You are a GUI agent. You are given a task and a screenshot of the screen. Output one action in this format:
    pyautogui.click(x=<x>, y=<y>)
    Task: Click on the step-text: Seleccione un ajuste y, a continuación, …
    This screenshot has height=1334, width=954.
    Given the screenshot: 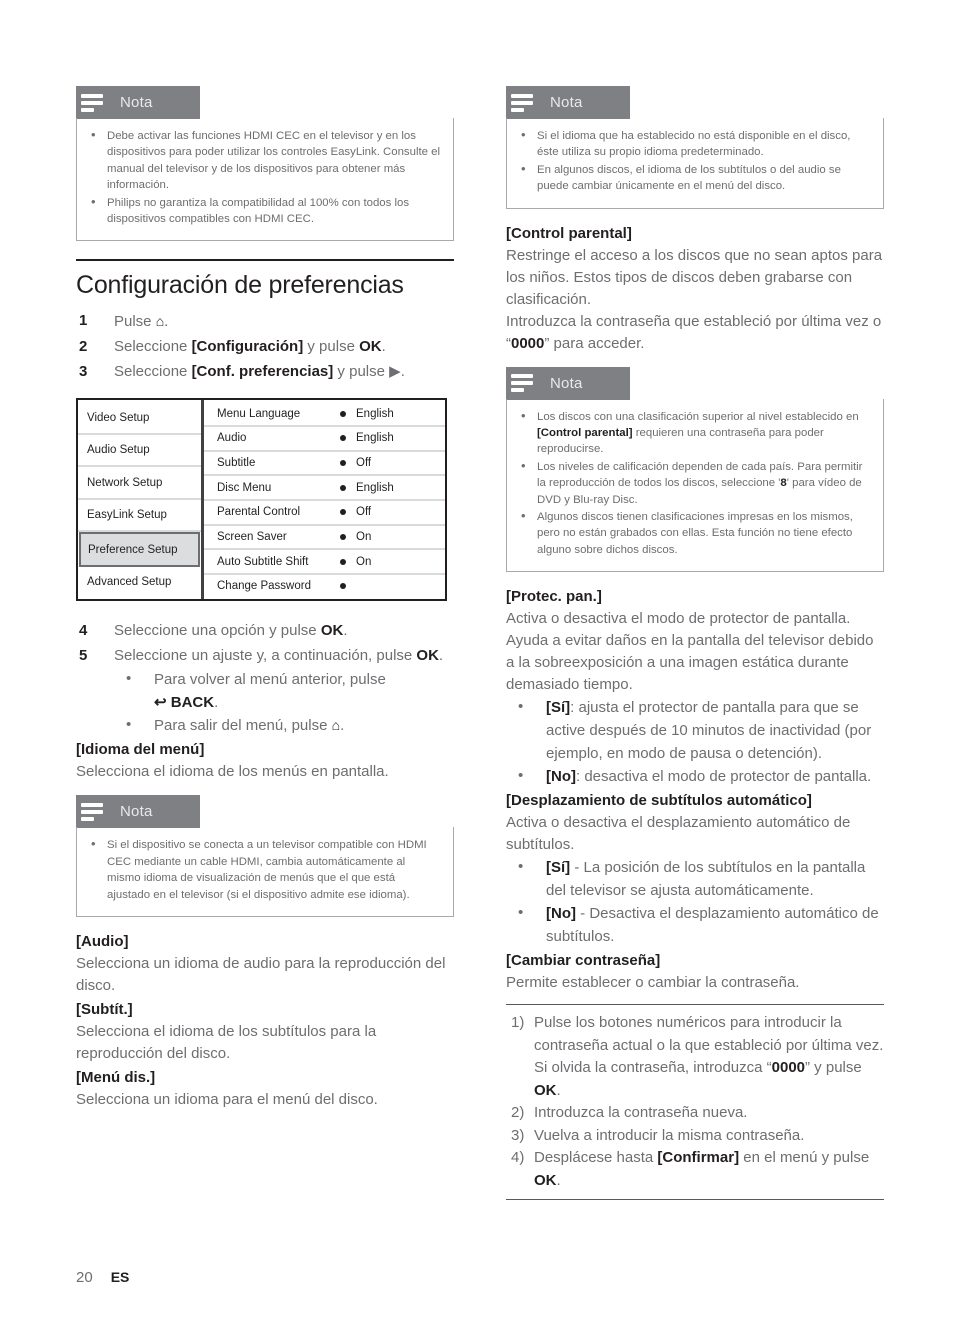 What is the action you would take?
    pyautogui.click(x=279, y=656)
    